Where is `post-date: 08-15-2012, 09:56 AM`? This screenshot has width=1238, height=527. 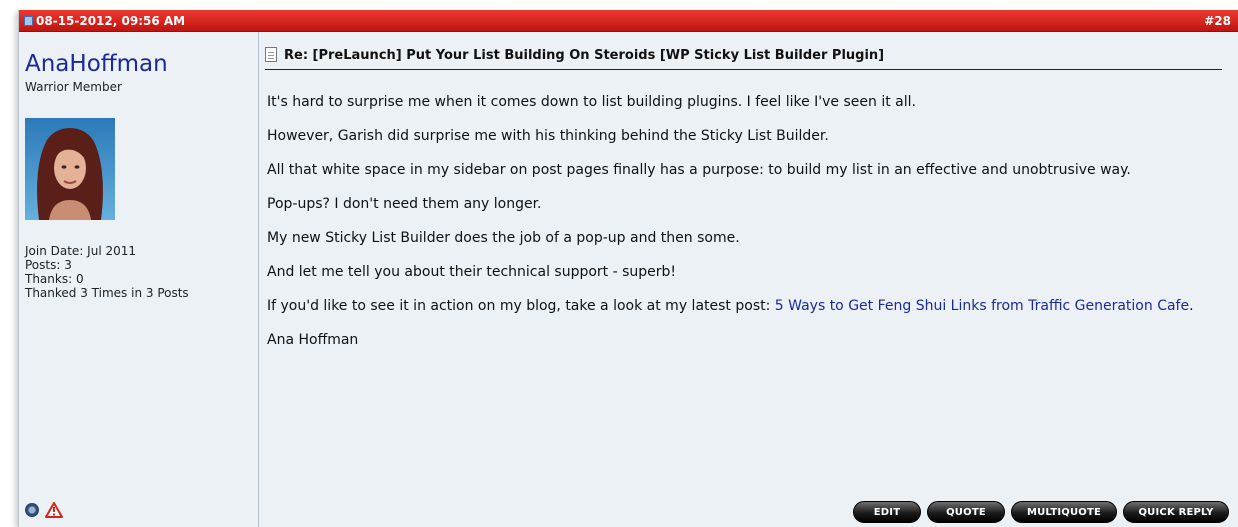 post-date: 08-15-2012, 09:56 AM is located at coordinates (104, 21).